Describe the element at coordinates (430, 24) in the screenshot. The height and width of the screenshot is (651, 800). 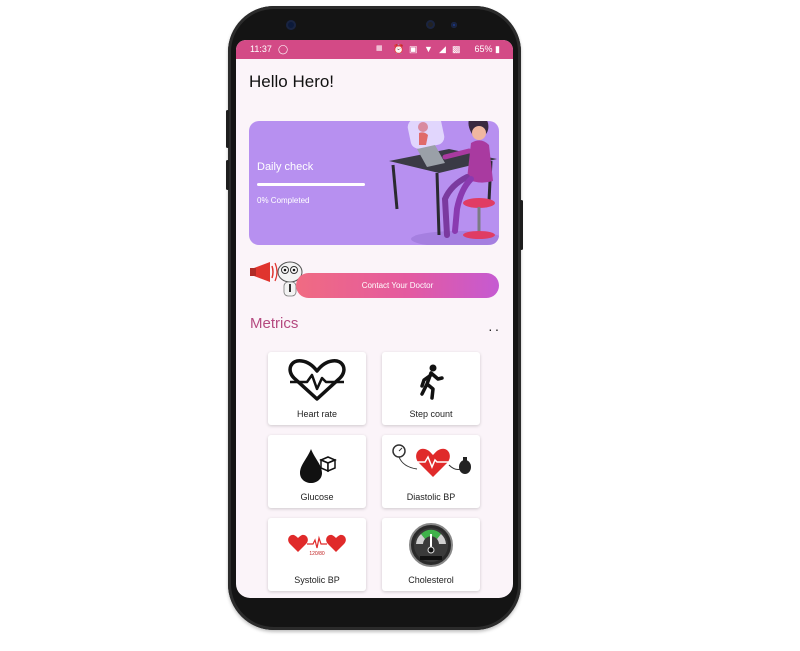
I see `front-sensor-icon` at that location.